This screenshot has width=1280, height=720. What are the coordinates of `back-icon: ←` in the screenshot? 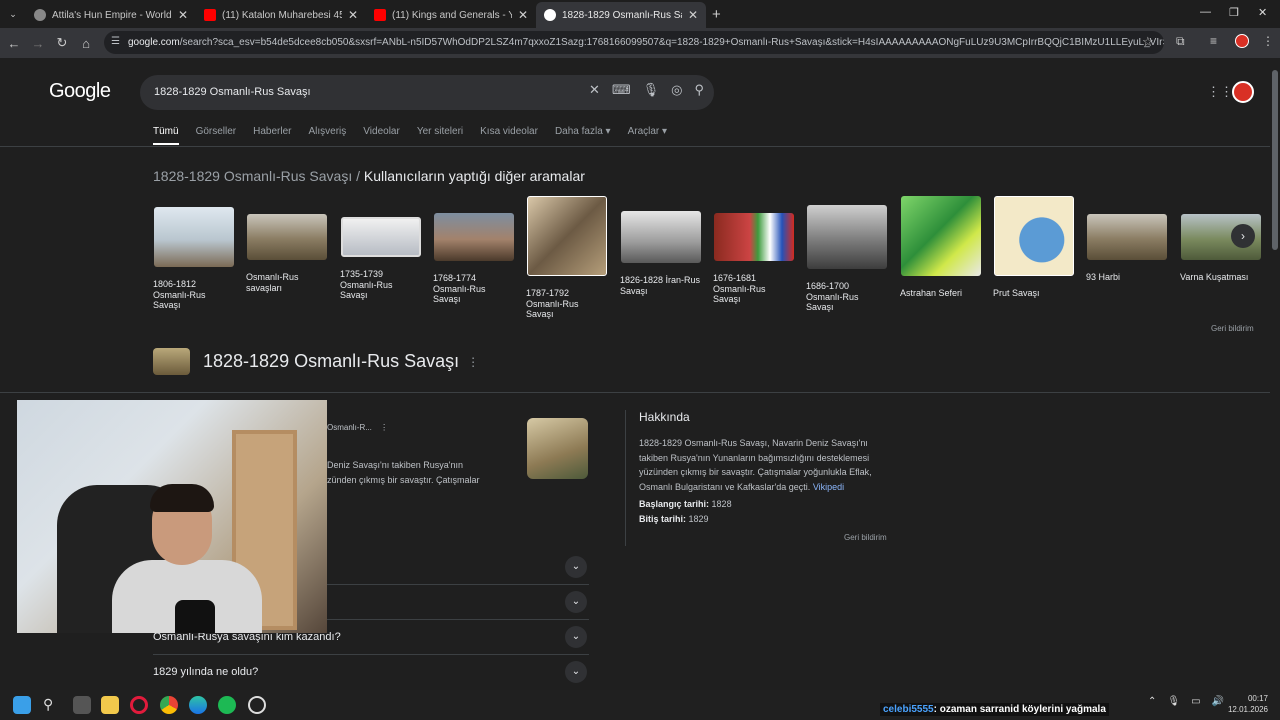 It's located at (14, 43).